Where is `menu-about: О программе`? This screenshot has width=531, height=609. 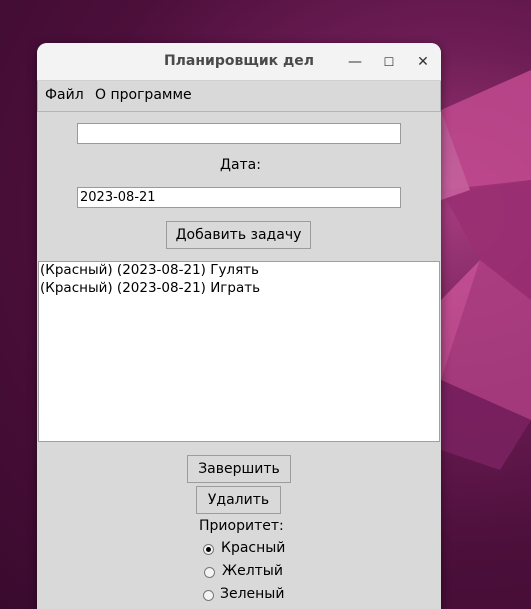
menu-about: О программе is located at coordinates (143, 95).